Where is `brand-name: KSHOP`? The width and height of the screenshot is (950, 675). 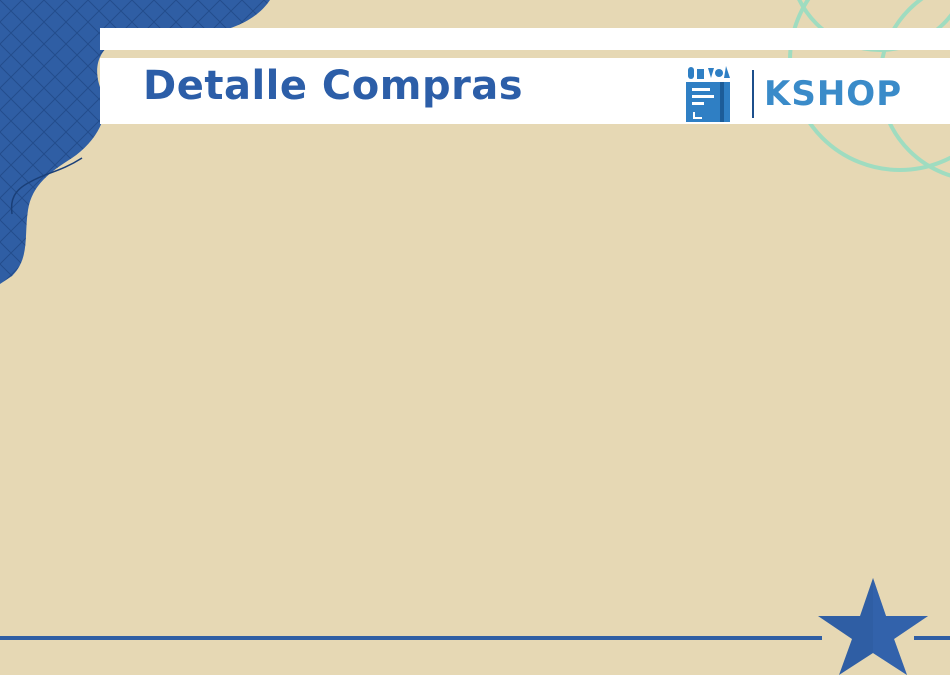
brand-name: KSHOP is located at coordinates (833, 94).